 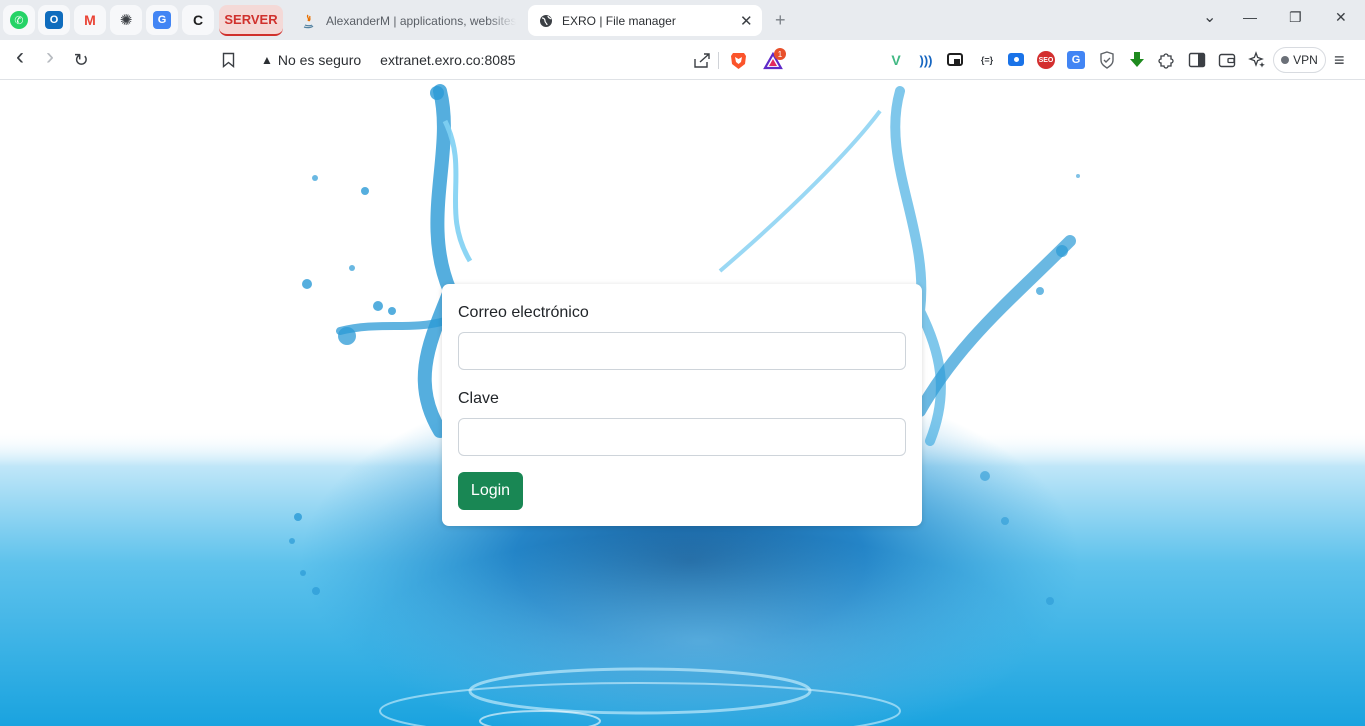 What do you see at coordinates (523, 312) in the screenshot?
I see `email-label: Correo electrónico` at bounding box center [523, 312].